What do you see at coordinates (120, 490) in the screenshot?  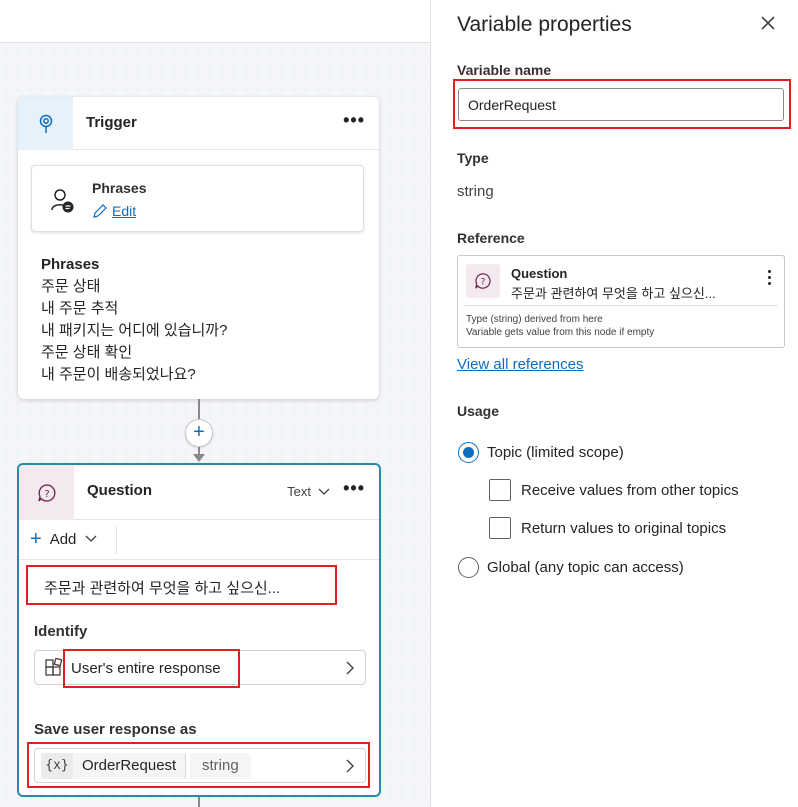 I see `question-title: Question` at bounding box center [120, 490].